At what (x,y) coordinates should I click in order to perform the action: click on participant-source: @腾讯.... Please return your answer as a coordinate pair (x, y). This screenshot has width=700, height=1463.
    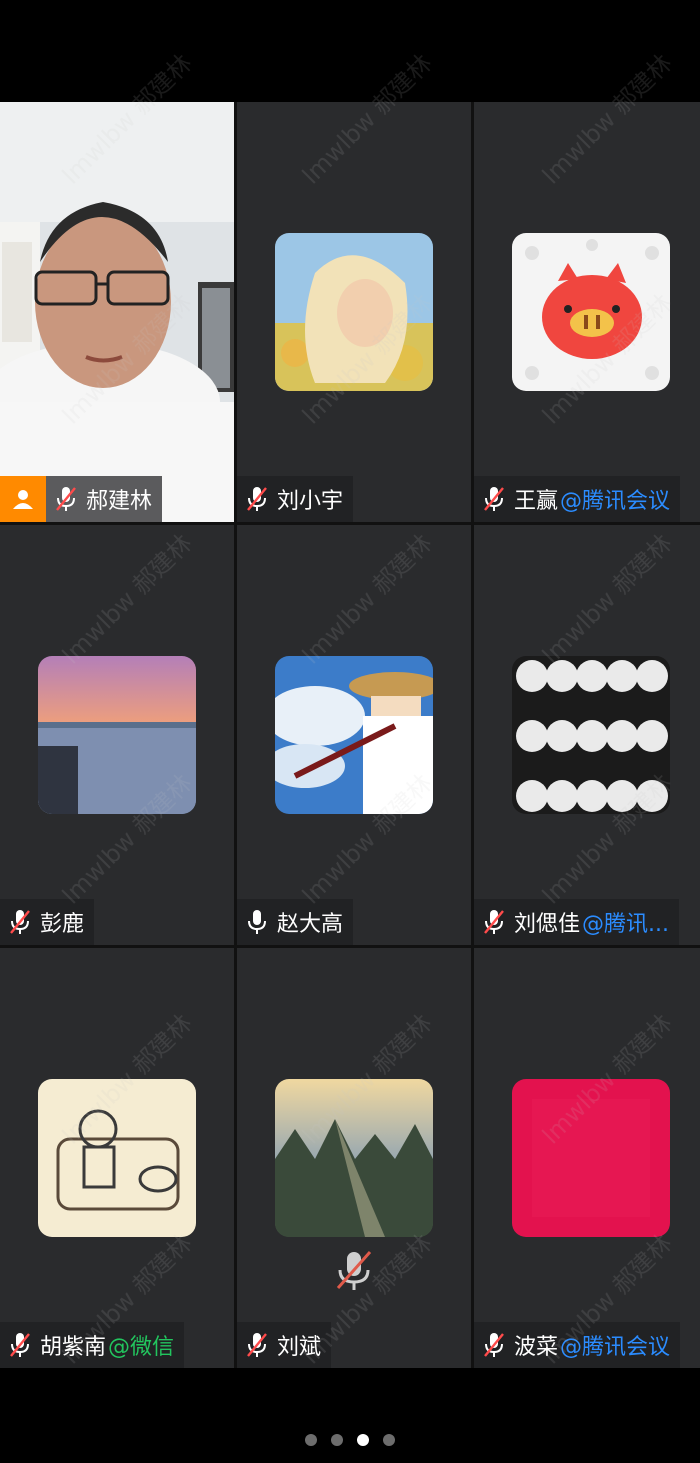
    Looking at the image, I should click on (625, 924).